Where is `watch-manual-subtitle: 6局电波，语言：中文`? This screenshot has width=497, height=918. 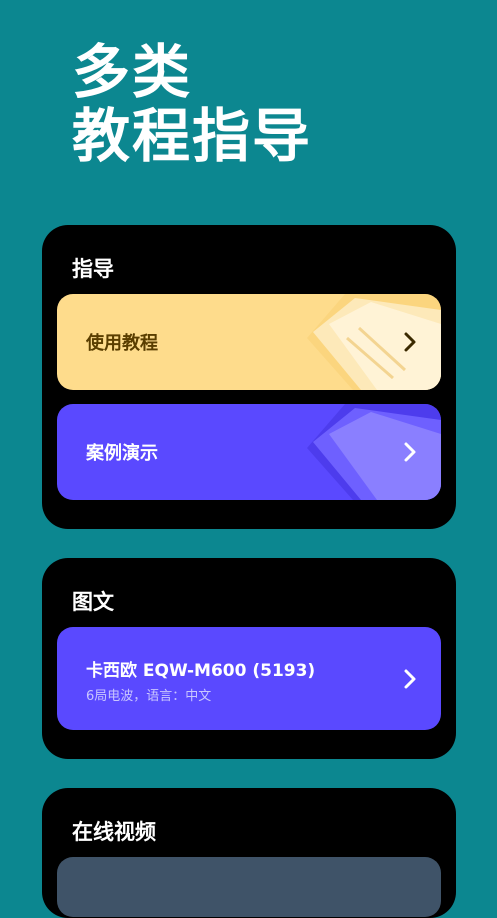
watch-manual-subtitle: 6局电波，语言：中文 is located at coordinates (149, 696).